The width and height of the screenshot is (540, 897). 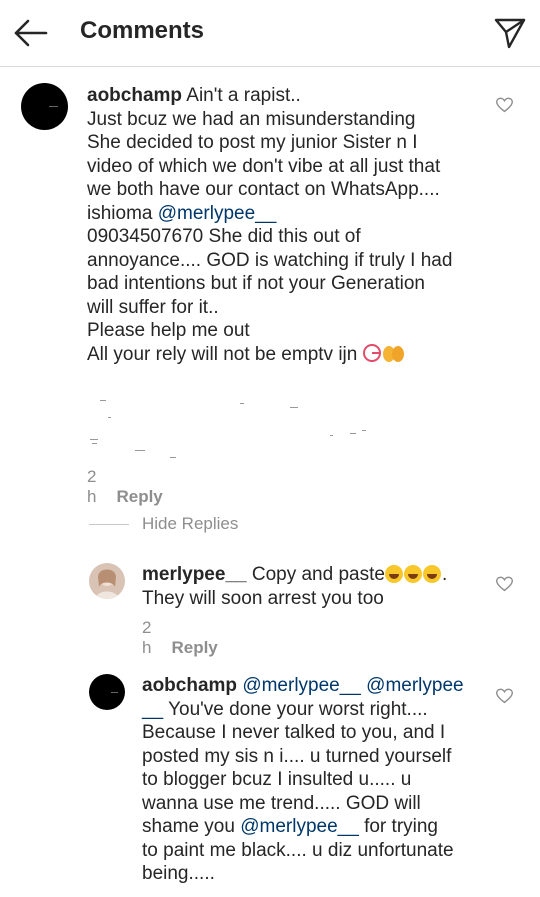 I want to click on comment-meta: 2 h Reply, so click(x=125, y=487).